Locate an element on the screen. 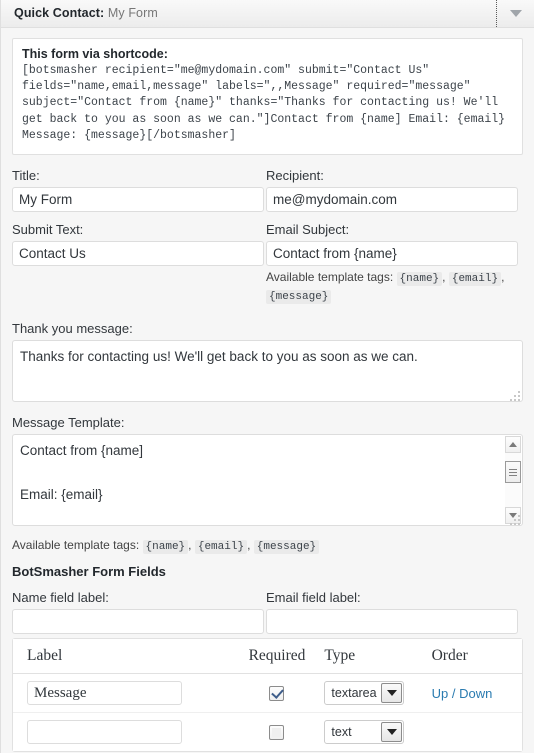 The width and height of the screenshot is (534, 753). row-type-cell: text is located at coordinates (378, 732).